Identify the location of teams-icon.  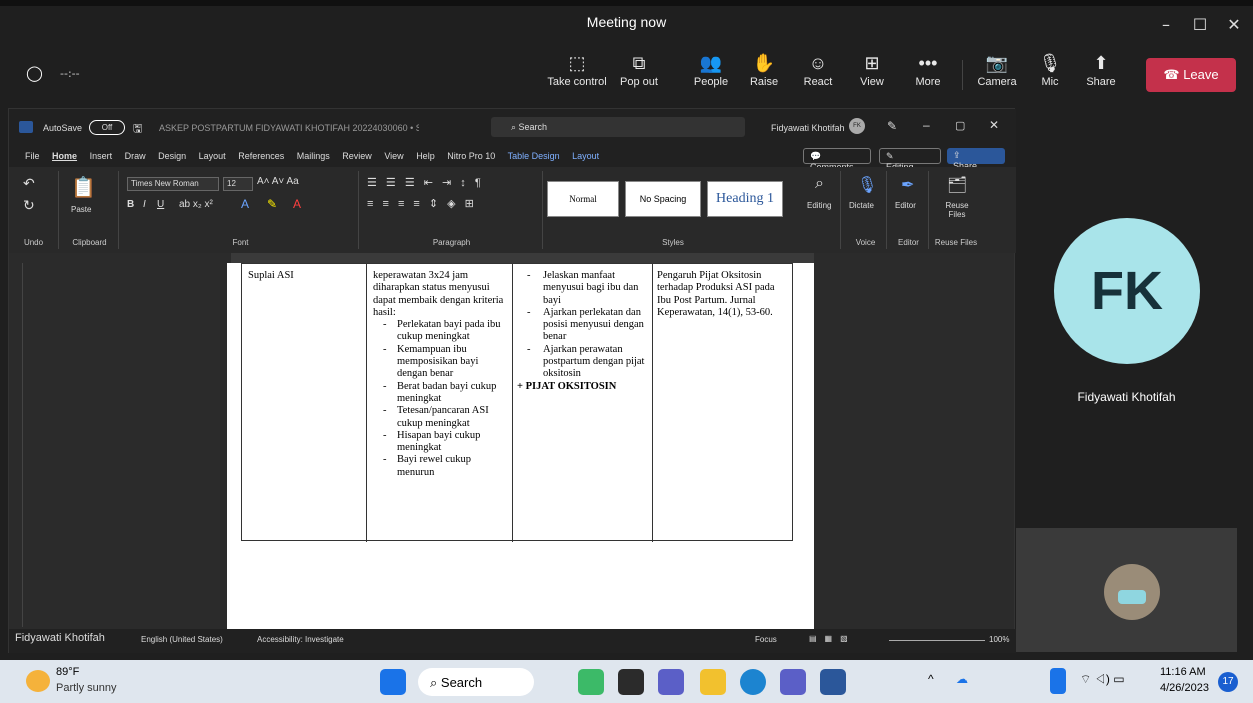
(793, 682).